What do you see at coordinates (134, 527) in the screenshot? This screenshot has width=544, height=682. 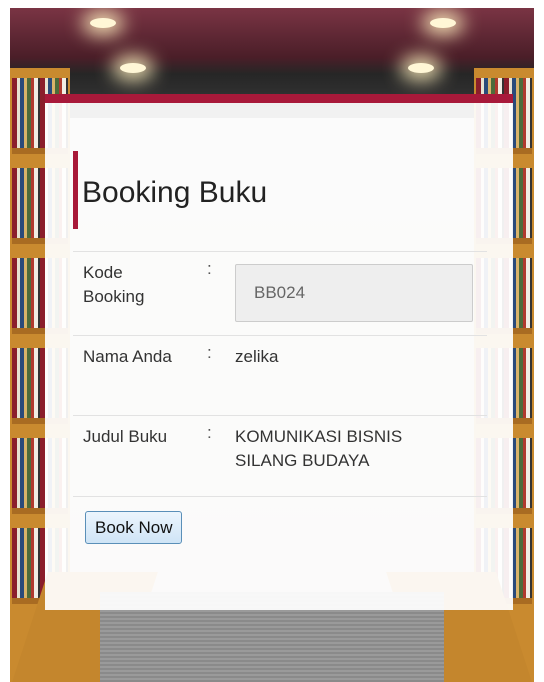 I see `book-now-button: Book Now` at bounding box center [134, 527].